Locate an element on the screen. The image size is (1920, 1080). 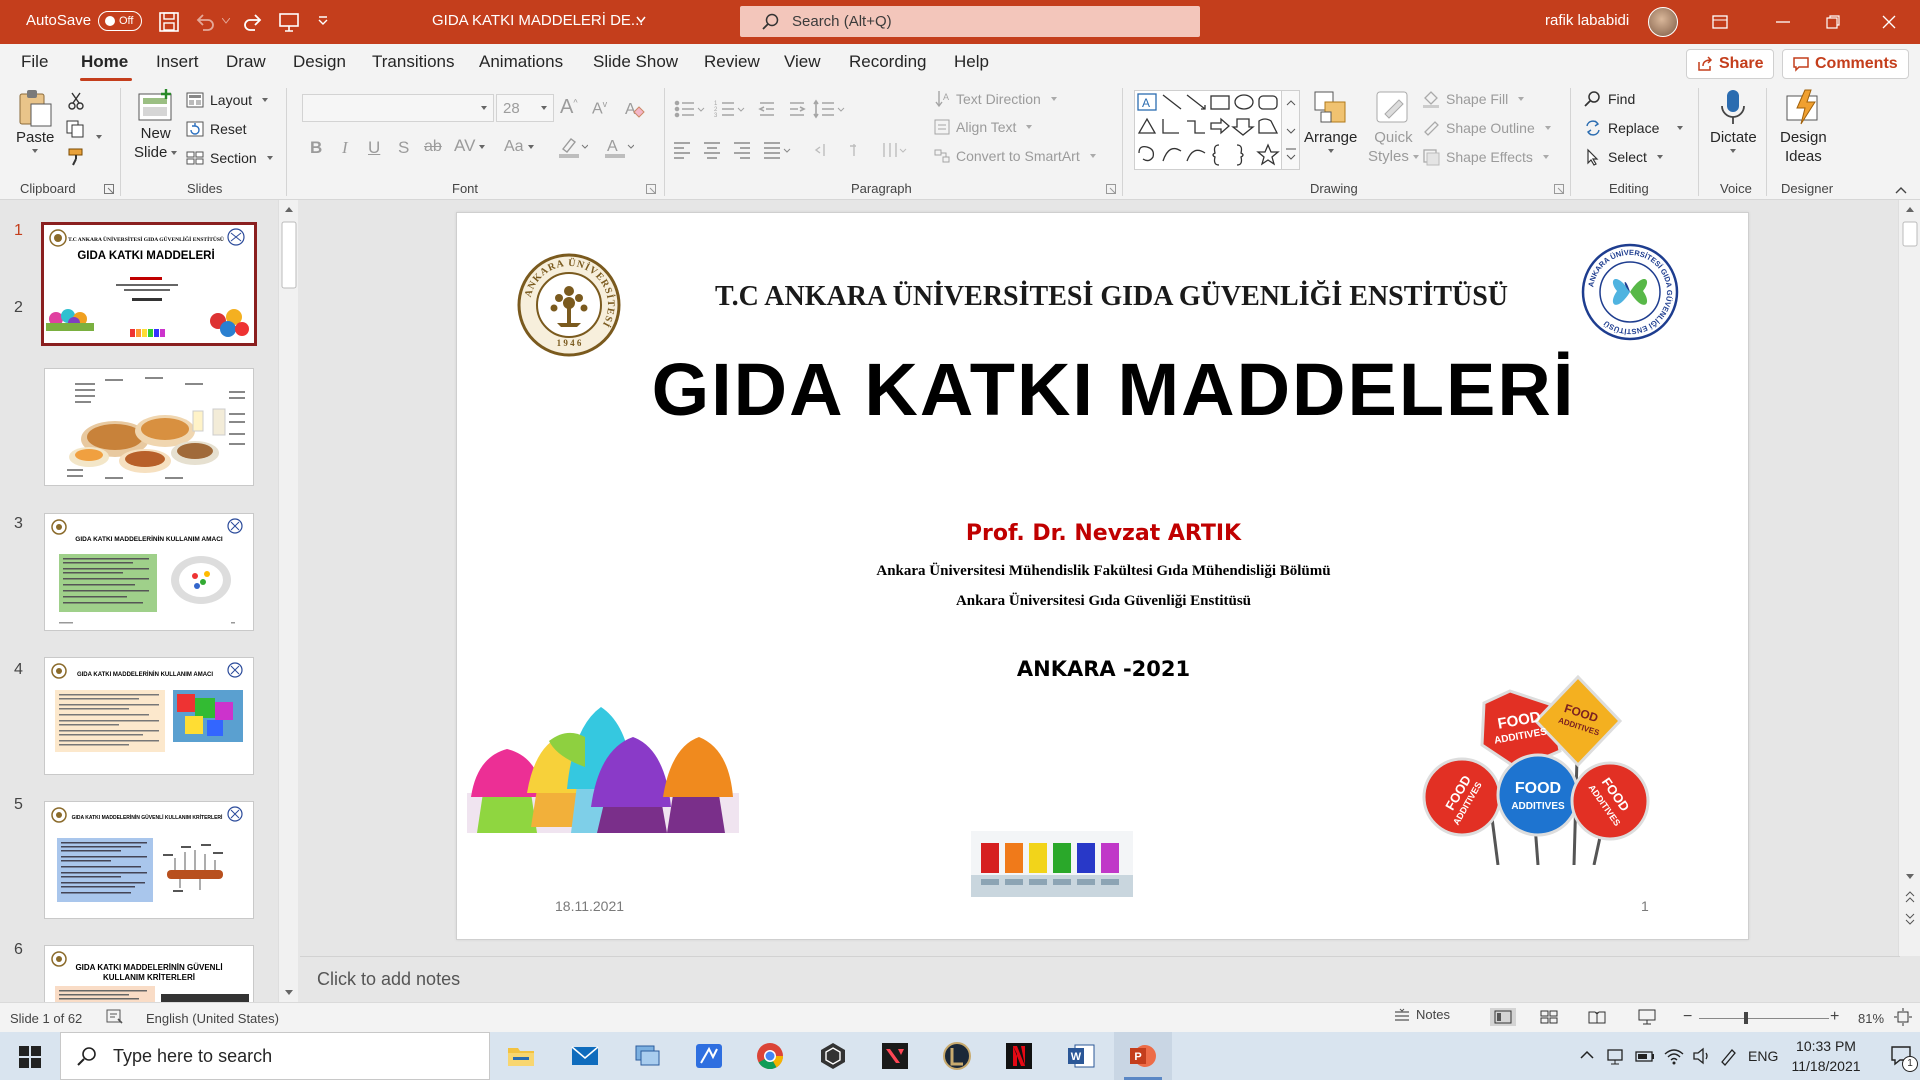
italic-icon: I is located at coordinates (345, 148).